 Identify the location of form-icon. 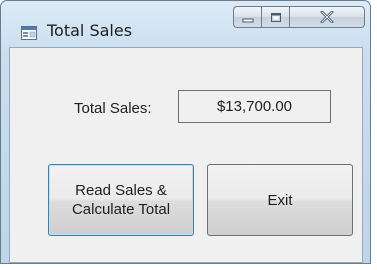
(29, 32).